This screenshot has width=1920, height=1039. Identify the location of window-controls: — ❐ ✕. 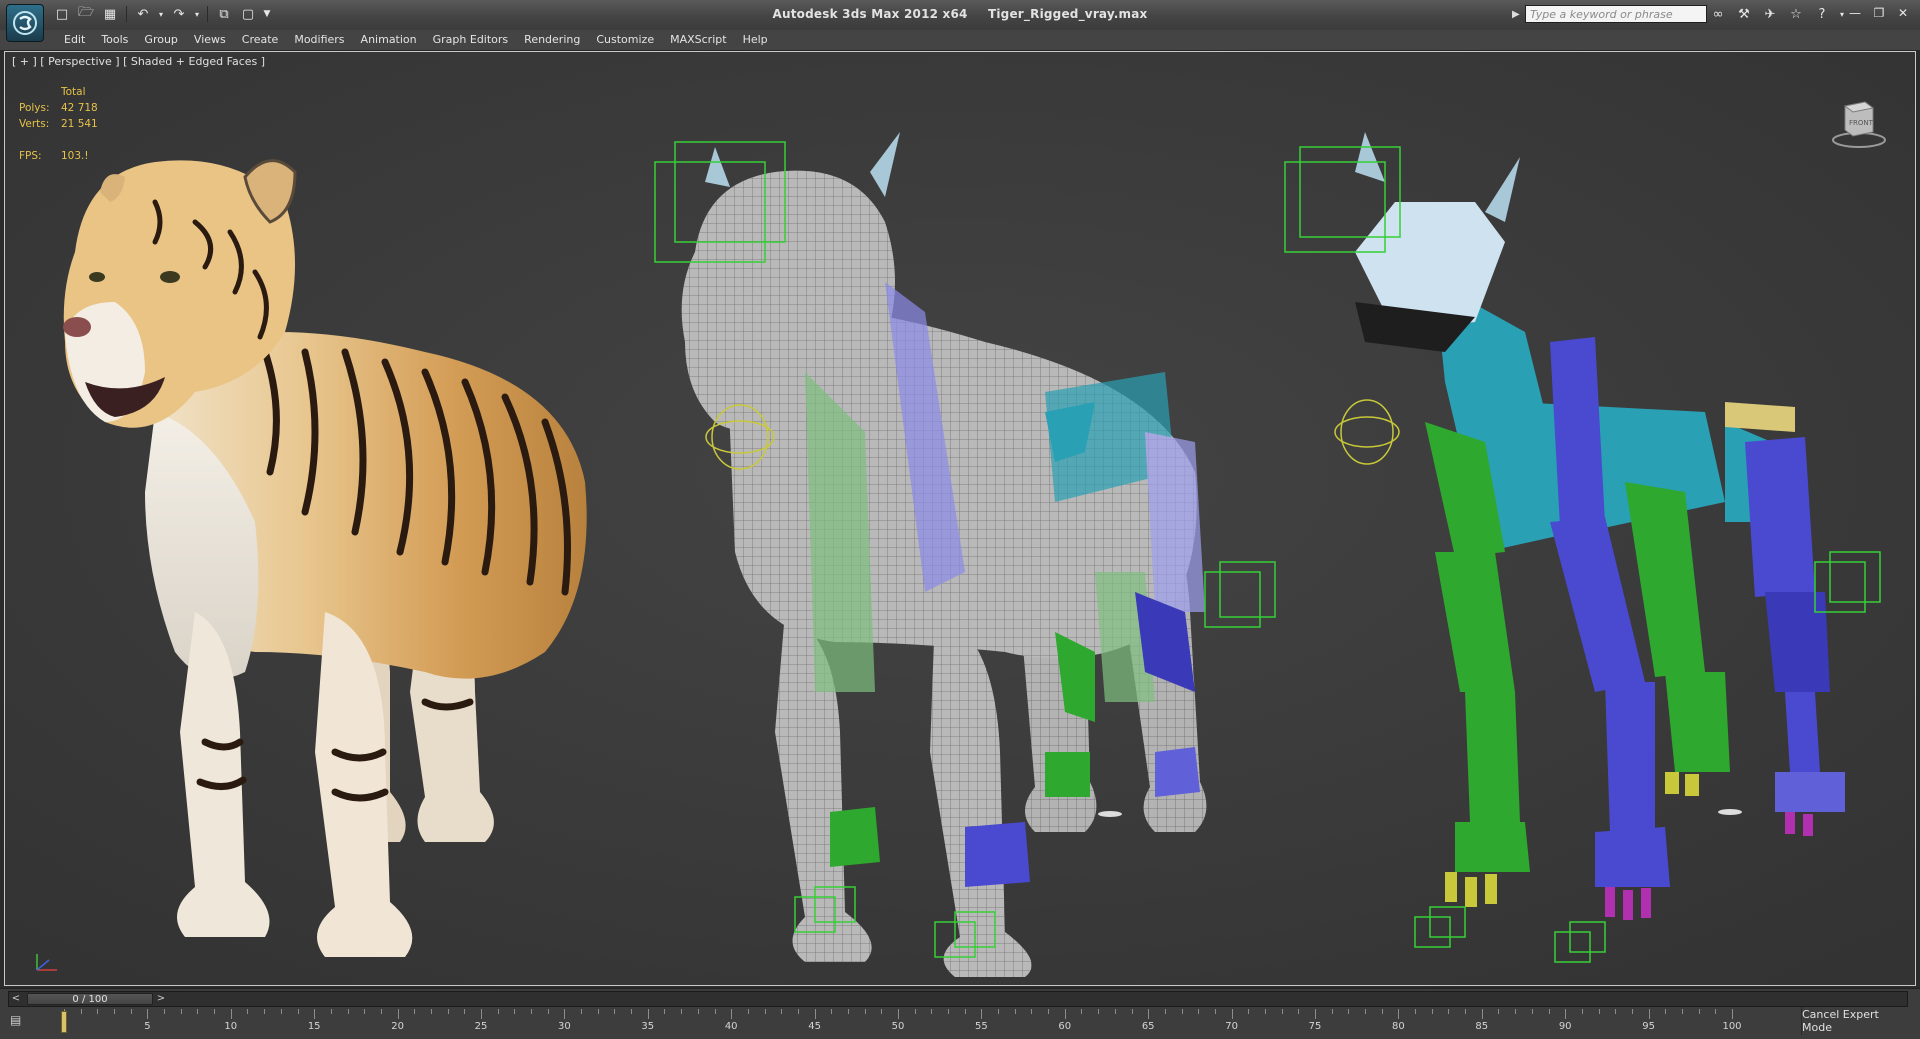
(1879, 13).